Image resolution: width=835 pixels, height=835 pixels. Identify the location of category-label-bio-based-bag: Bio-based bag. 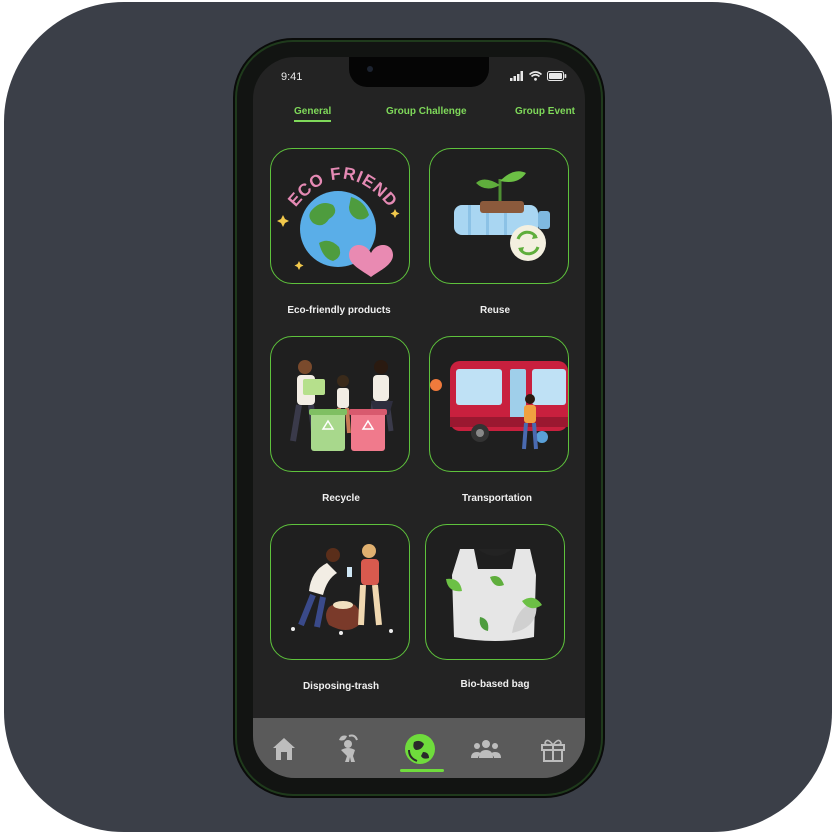
(495, 684).